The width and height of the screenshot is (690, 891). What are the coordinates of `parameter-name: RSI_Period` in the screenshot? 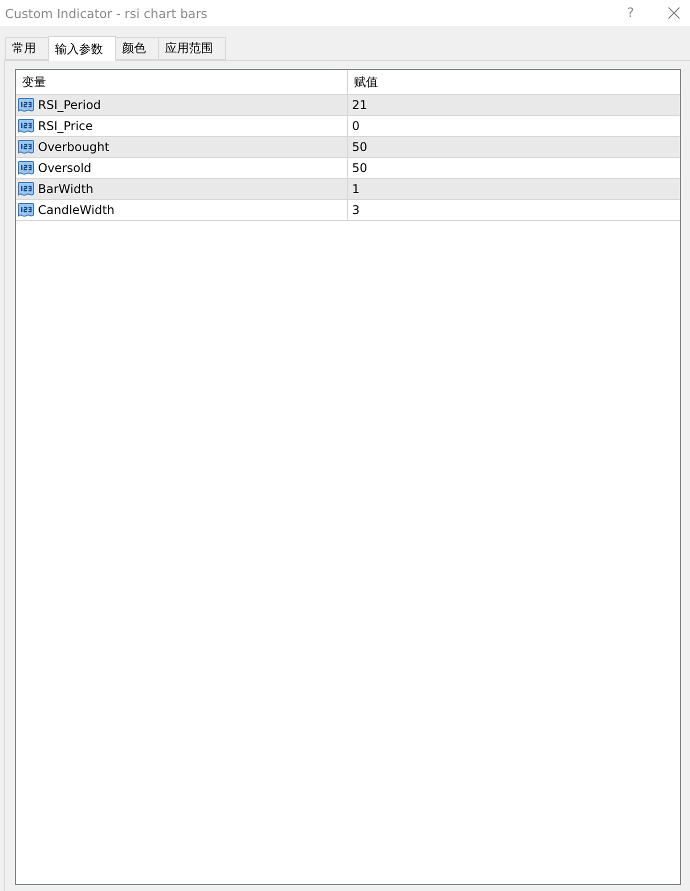 It's located at (69, 105).